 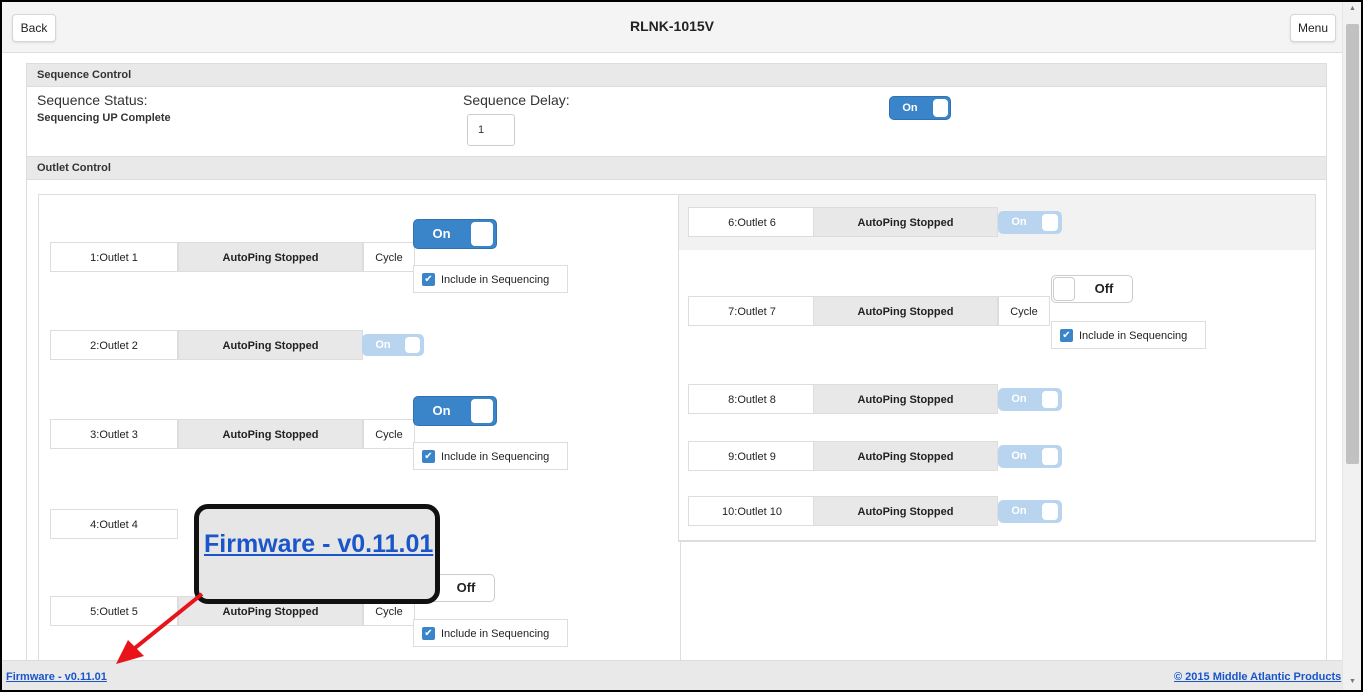 I want to click on outlet-row: 8:Outlet 8 AutoPing Stopped On, so click(x=997, y=400).